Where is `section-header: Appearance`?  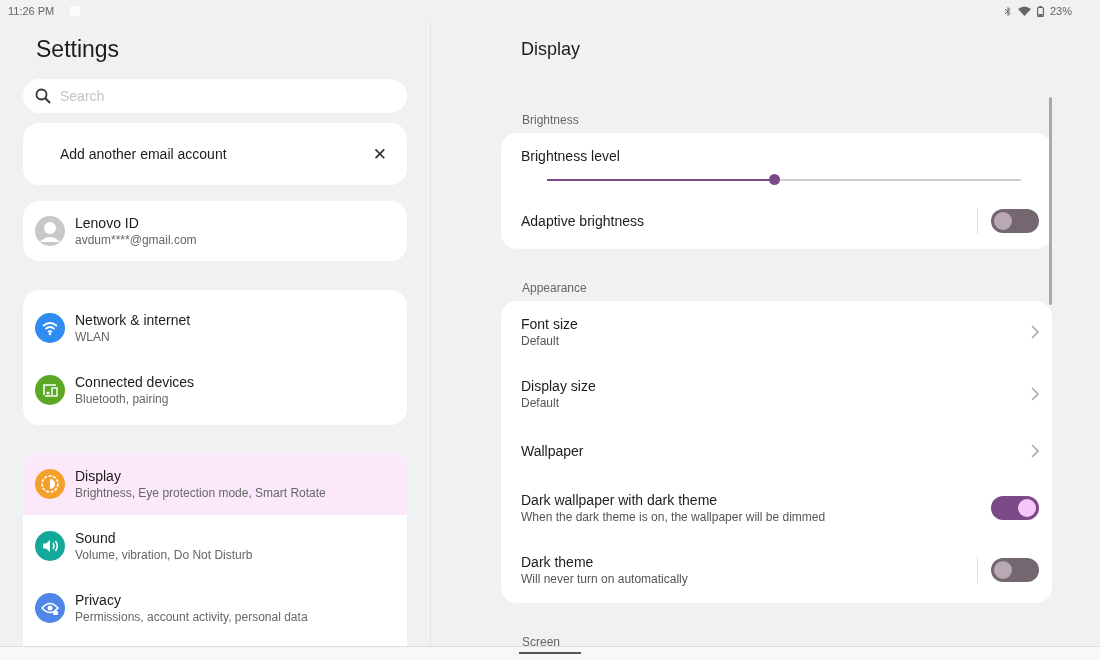
section-header: Appearance is located at coordinates (555, 288).